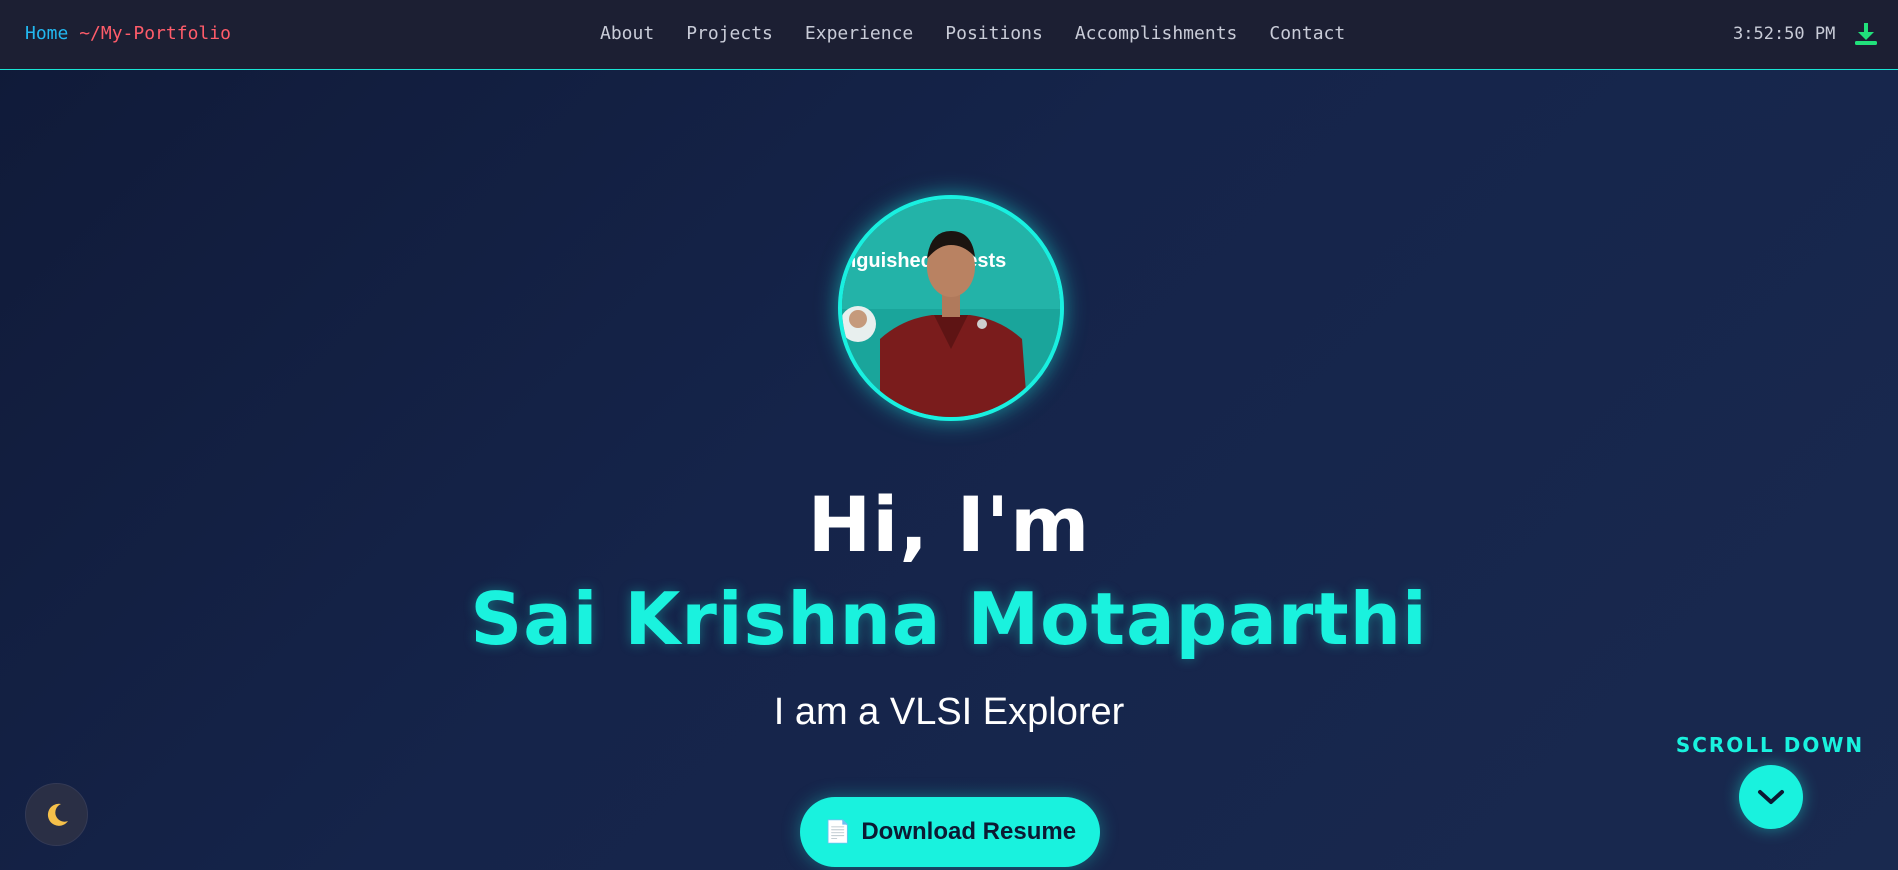 This screenshot has height=870, width=1898. Describe the element at coordinates (1156, 34) in the screenshot. I see `nav-link-accomplishments: Accomplishments` at that location.